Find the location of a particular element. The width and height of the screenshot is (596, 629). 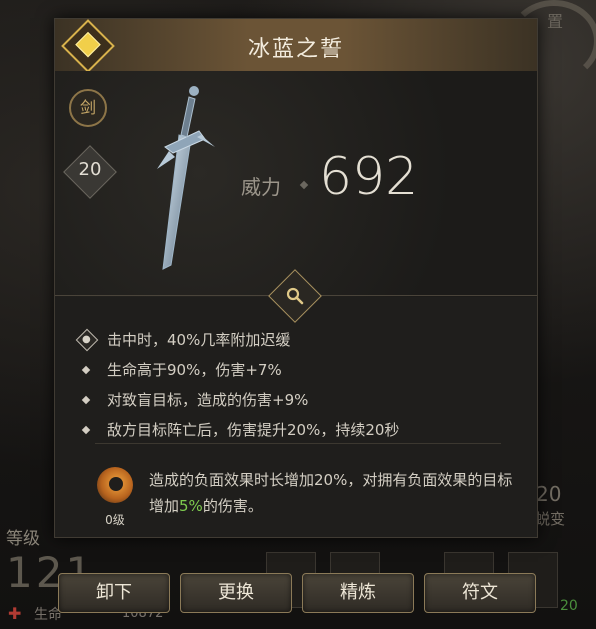

item-level: 20 is located at coordinates (90, 169).